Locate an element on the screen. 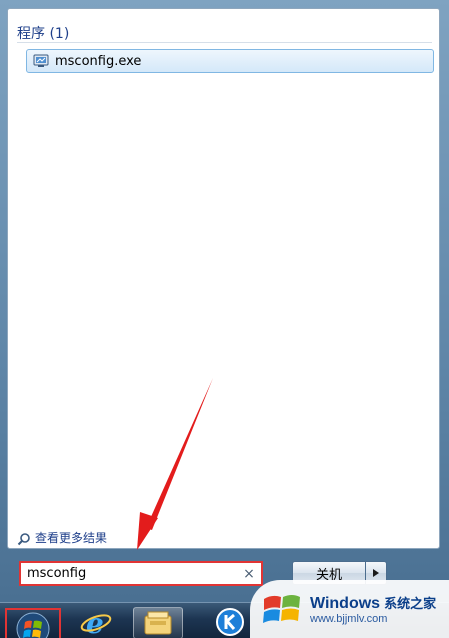 Image resolution: width=449 pixels, height=638 pixels. result-item-msconfig: msconfig.exe is located at coordinates (230, 61).